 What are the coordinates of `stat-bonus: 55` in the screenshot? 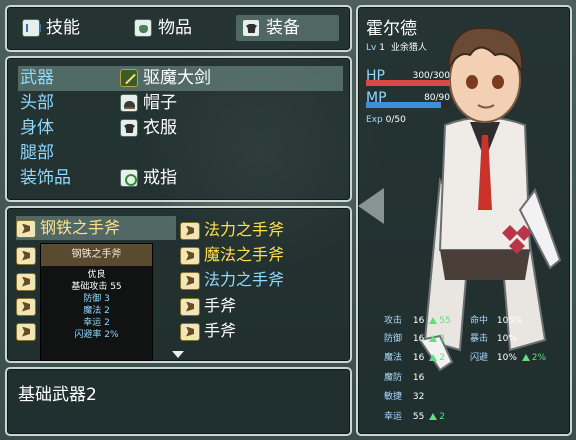 It's located at (445, 321).